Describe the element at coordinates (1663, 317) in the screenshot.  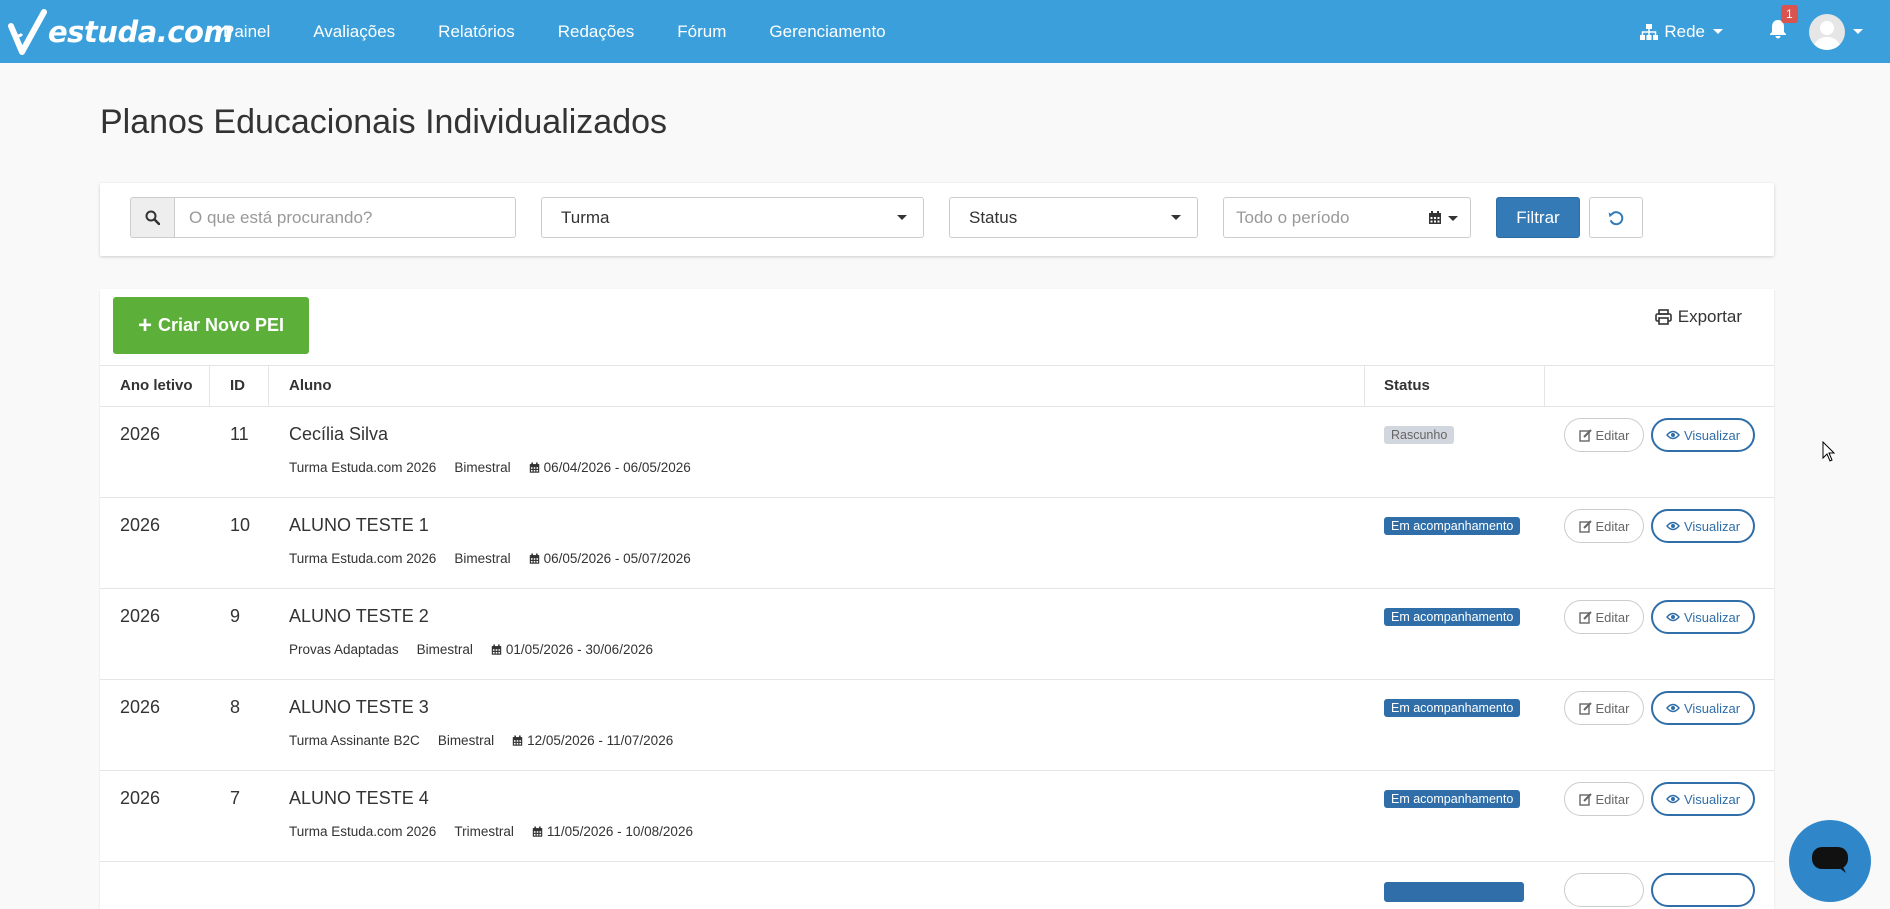
I see `print-icon` at that location.